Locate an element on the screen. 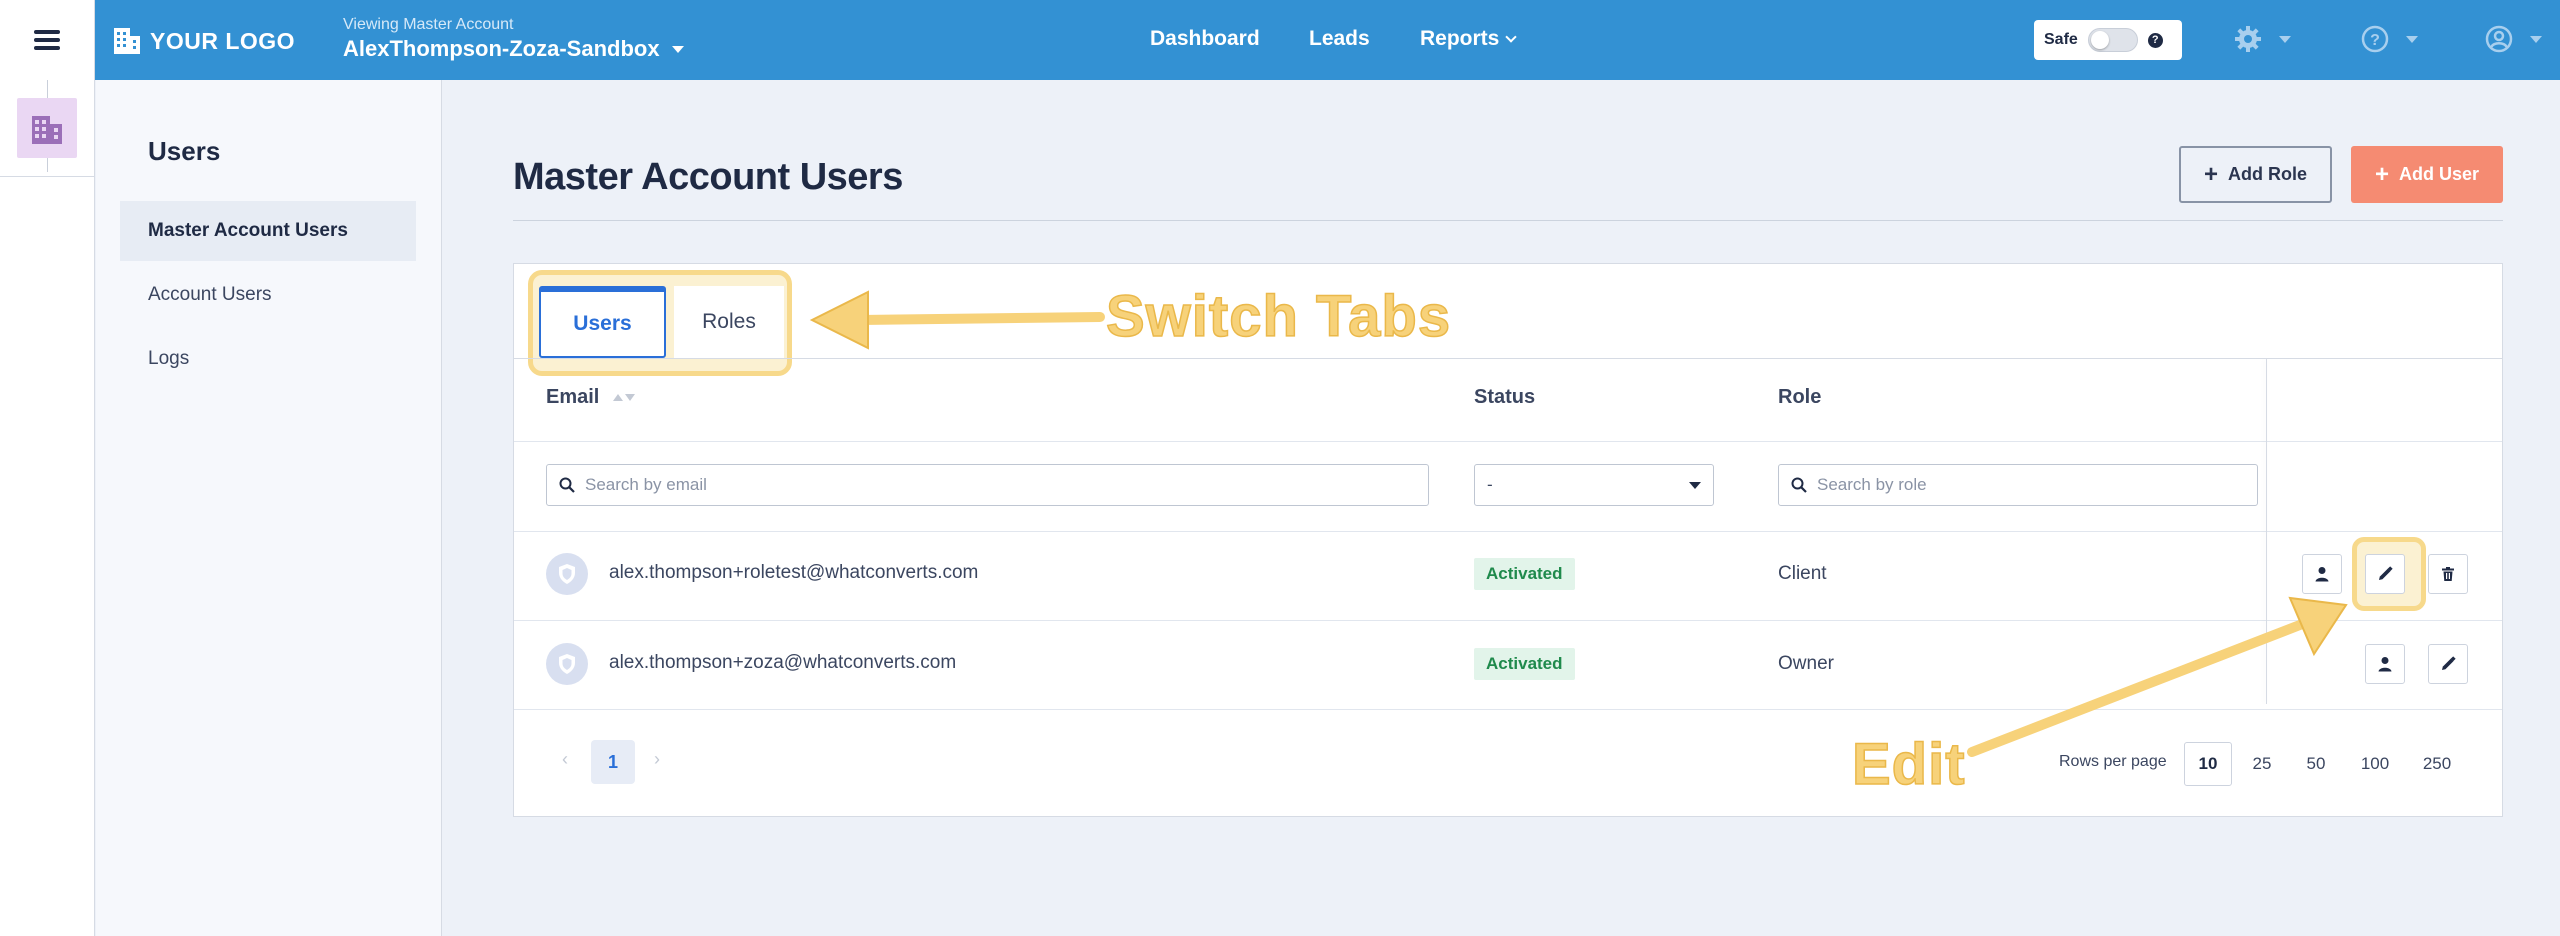 The image size is (2560, 936). rows-per-page-option: 50 is located at coordinates (2316, 764).